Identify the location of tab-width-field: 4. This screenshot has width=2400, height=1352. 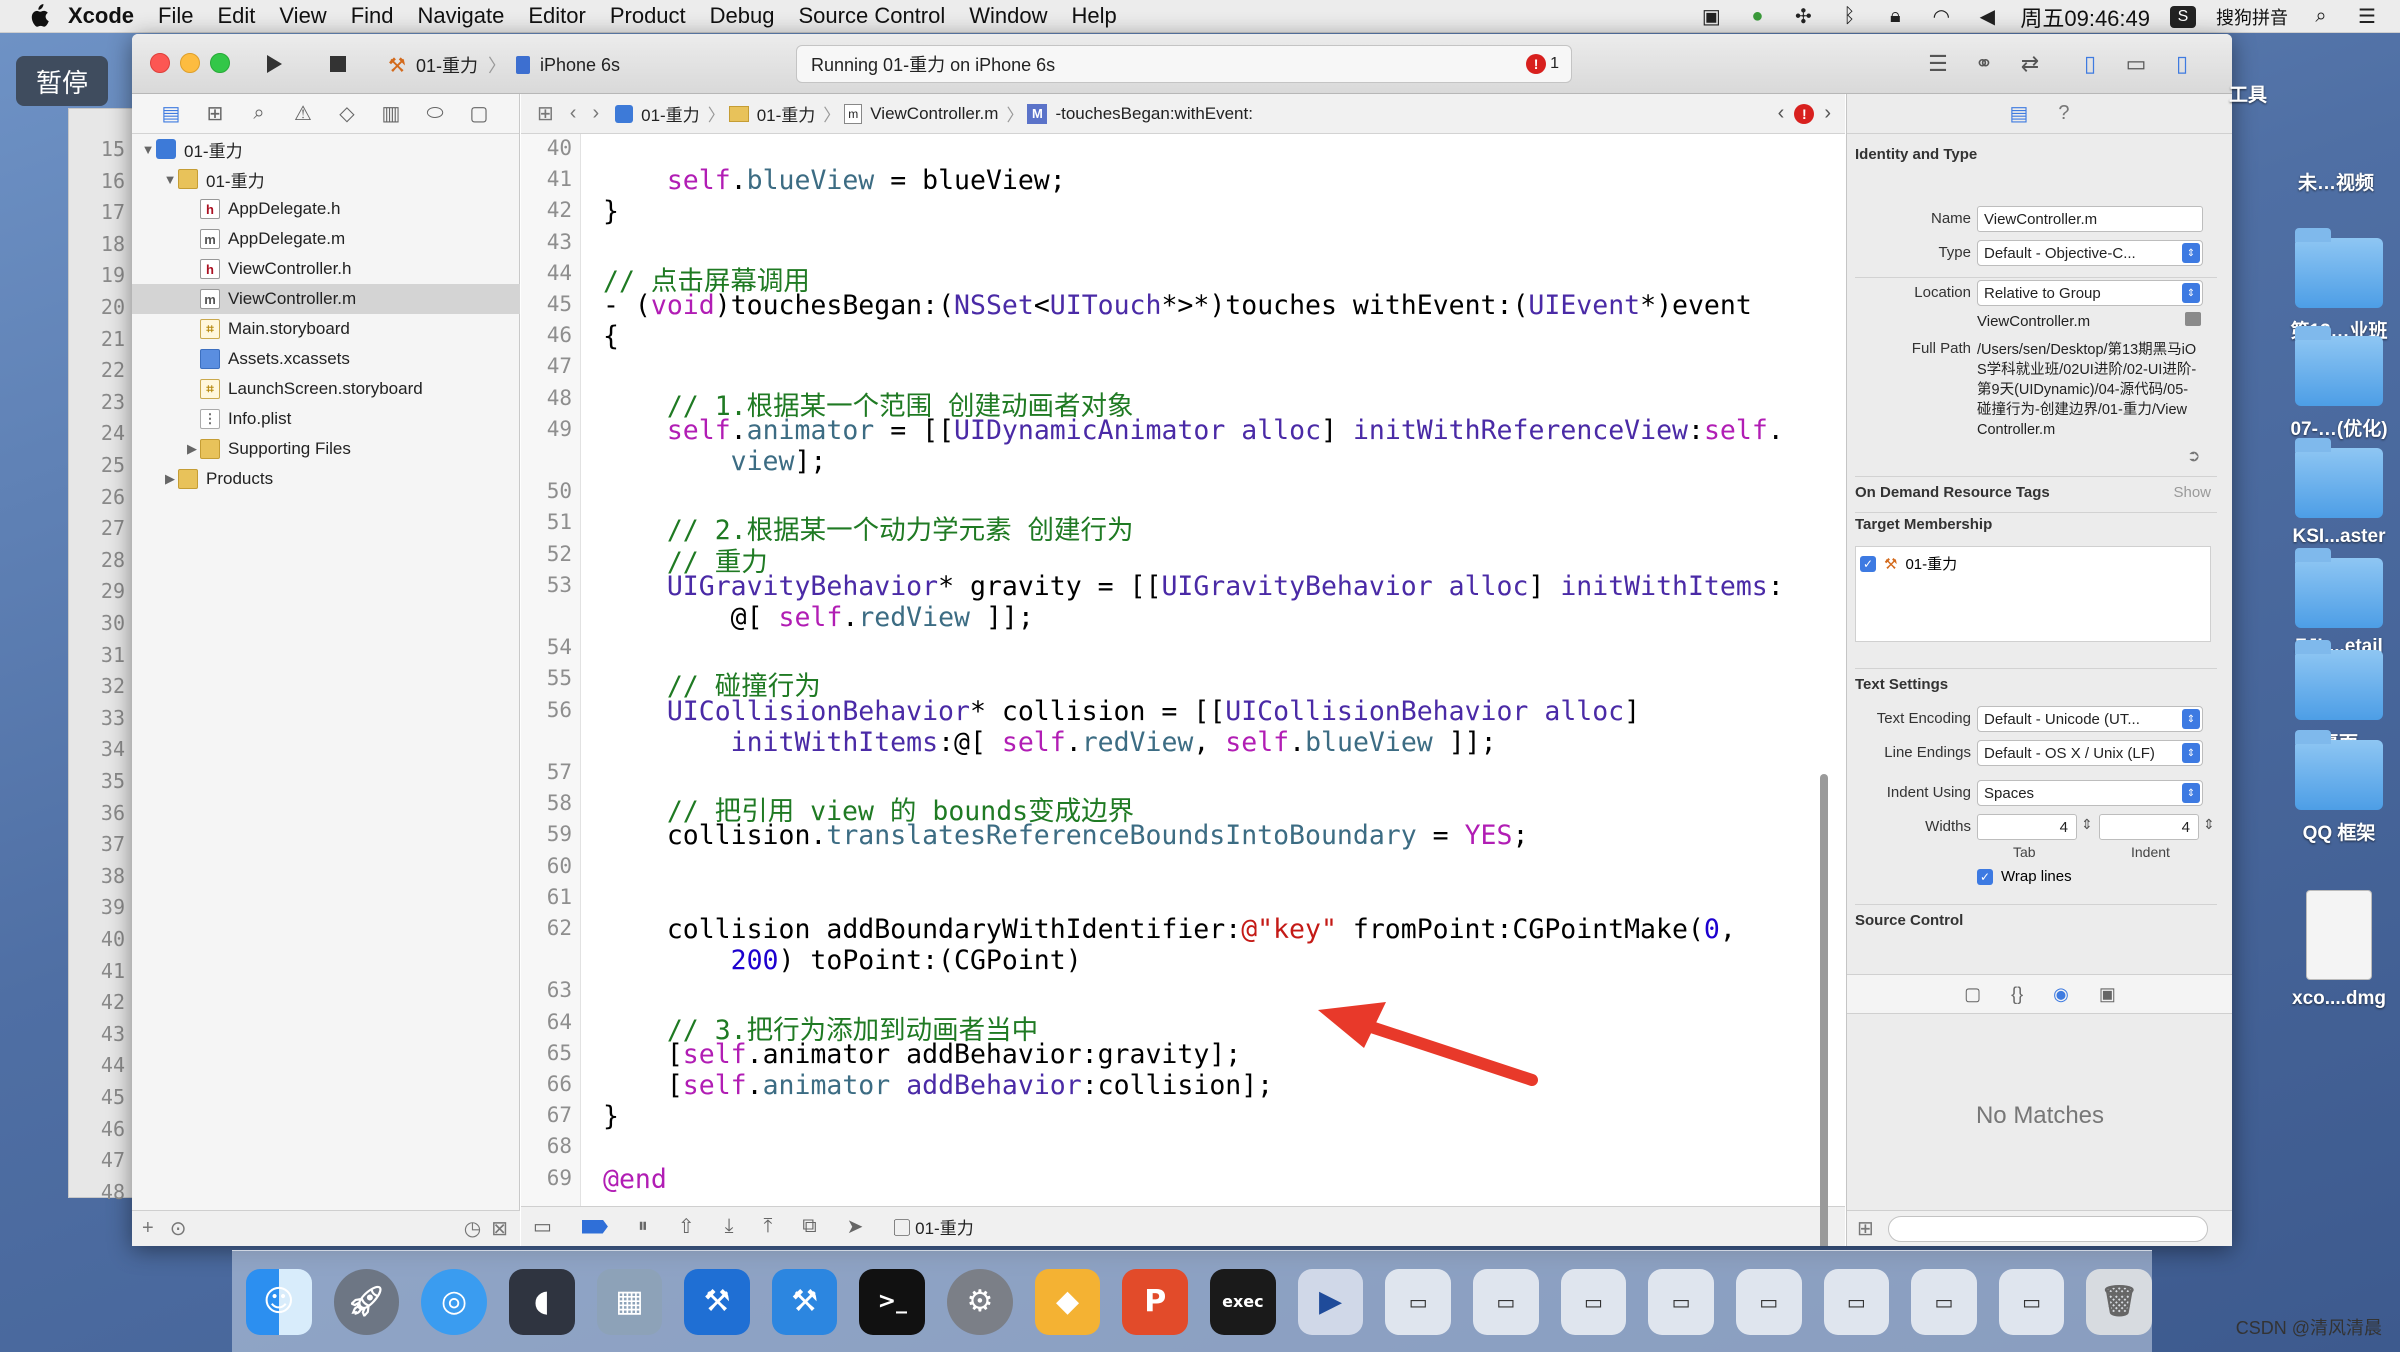
(2027, 827).